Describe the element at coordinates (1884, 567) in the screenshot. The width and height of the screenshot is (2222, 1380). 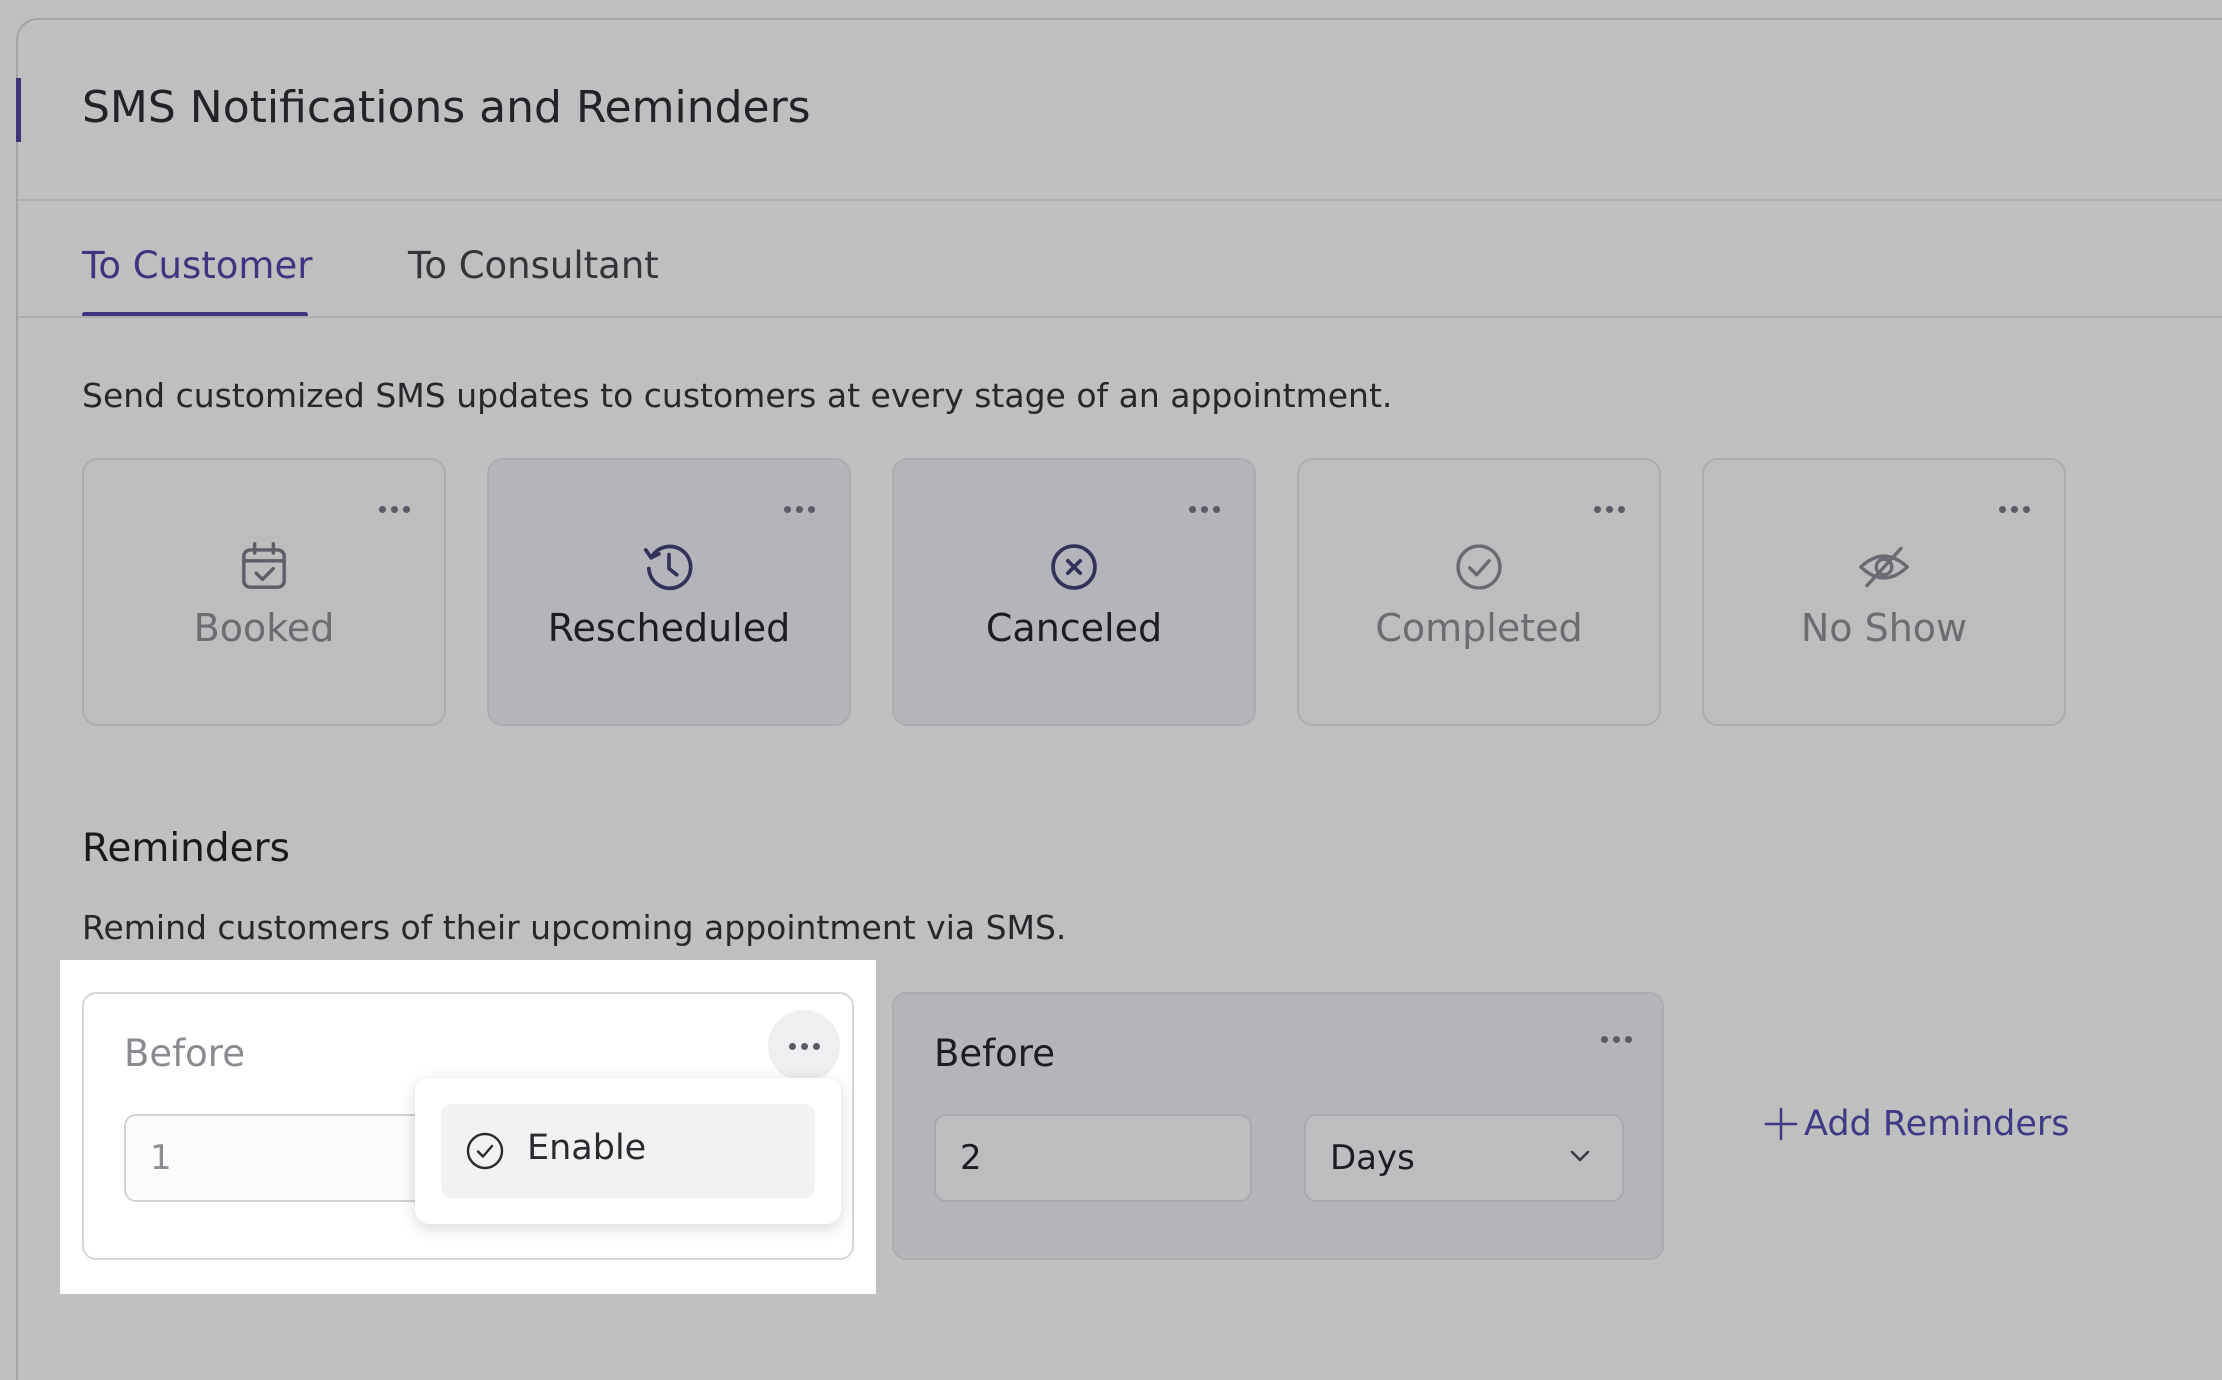
I see `eye-off-icon` at that location.